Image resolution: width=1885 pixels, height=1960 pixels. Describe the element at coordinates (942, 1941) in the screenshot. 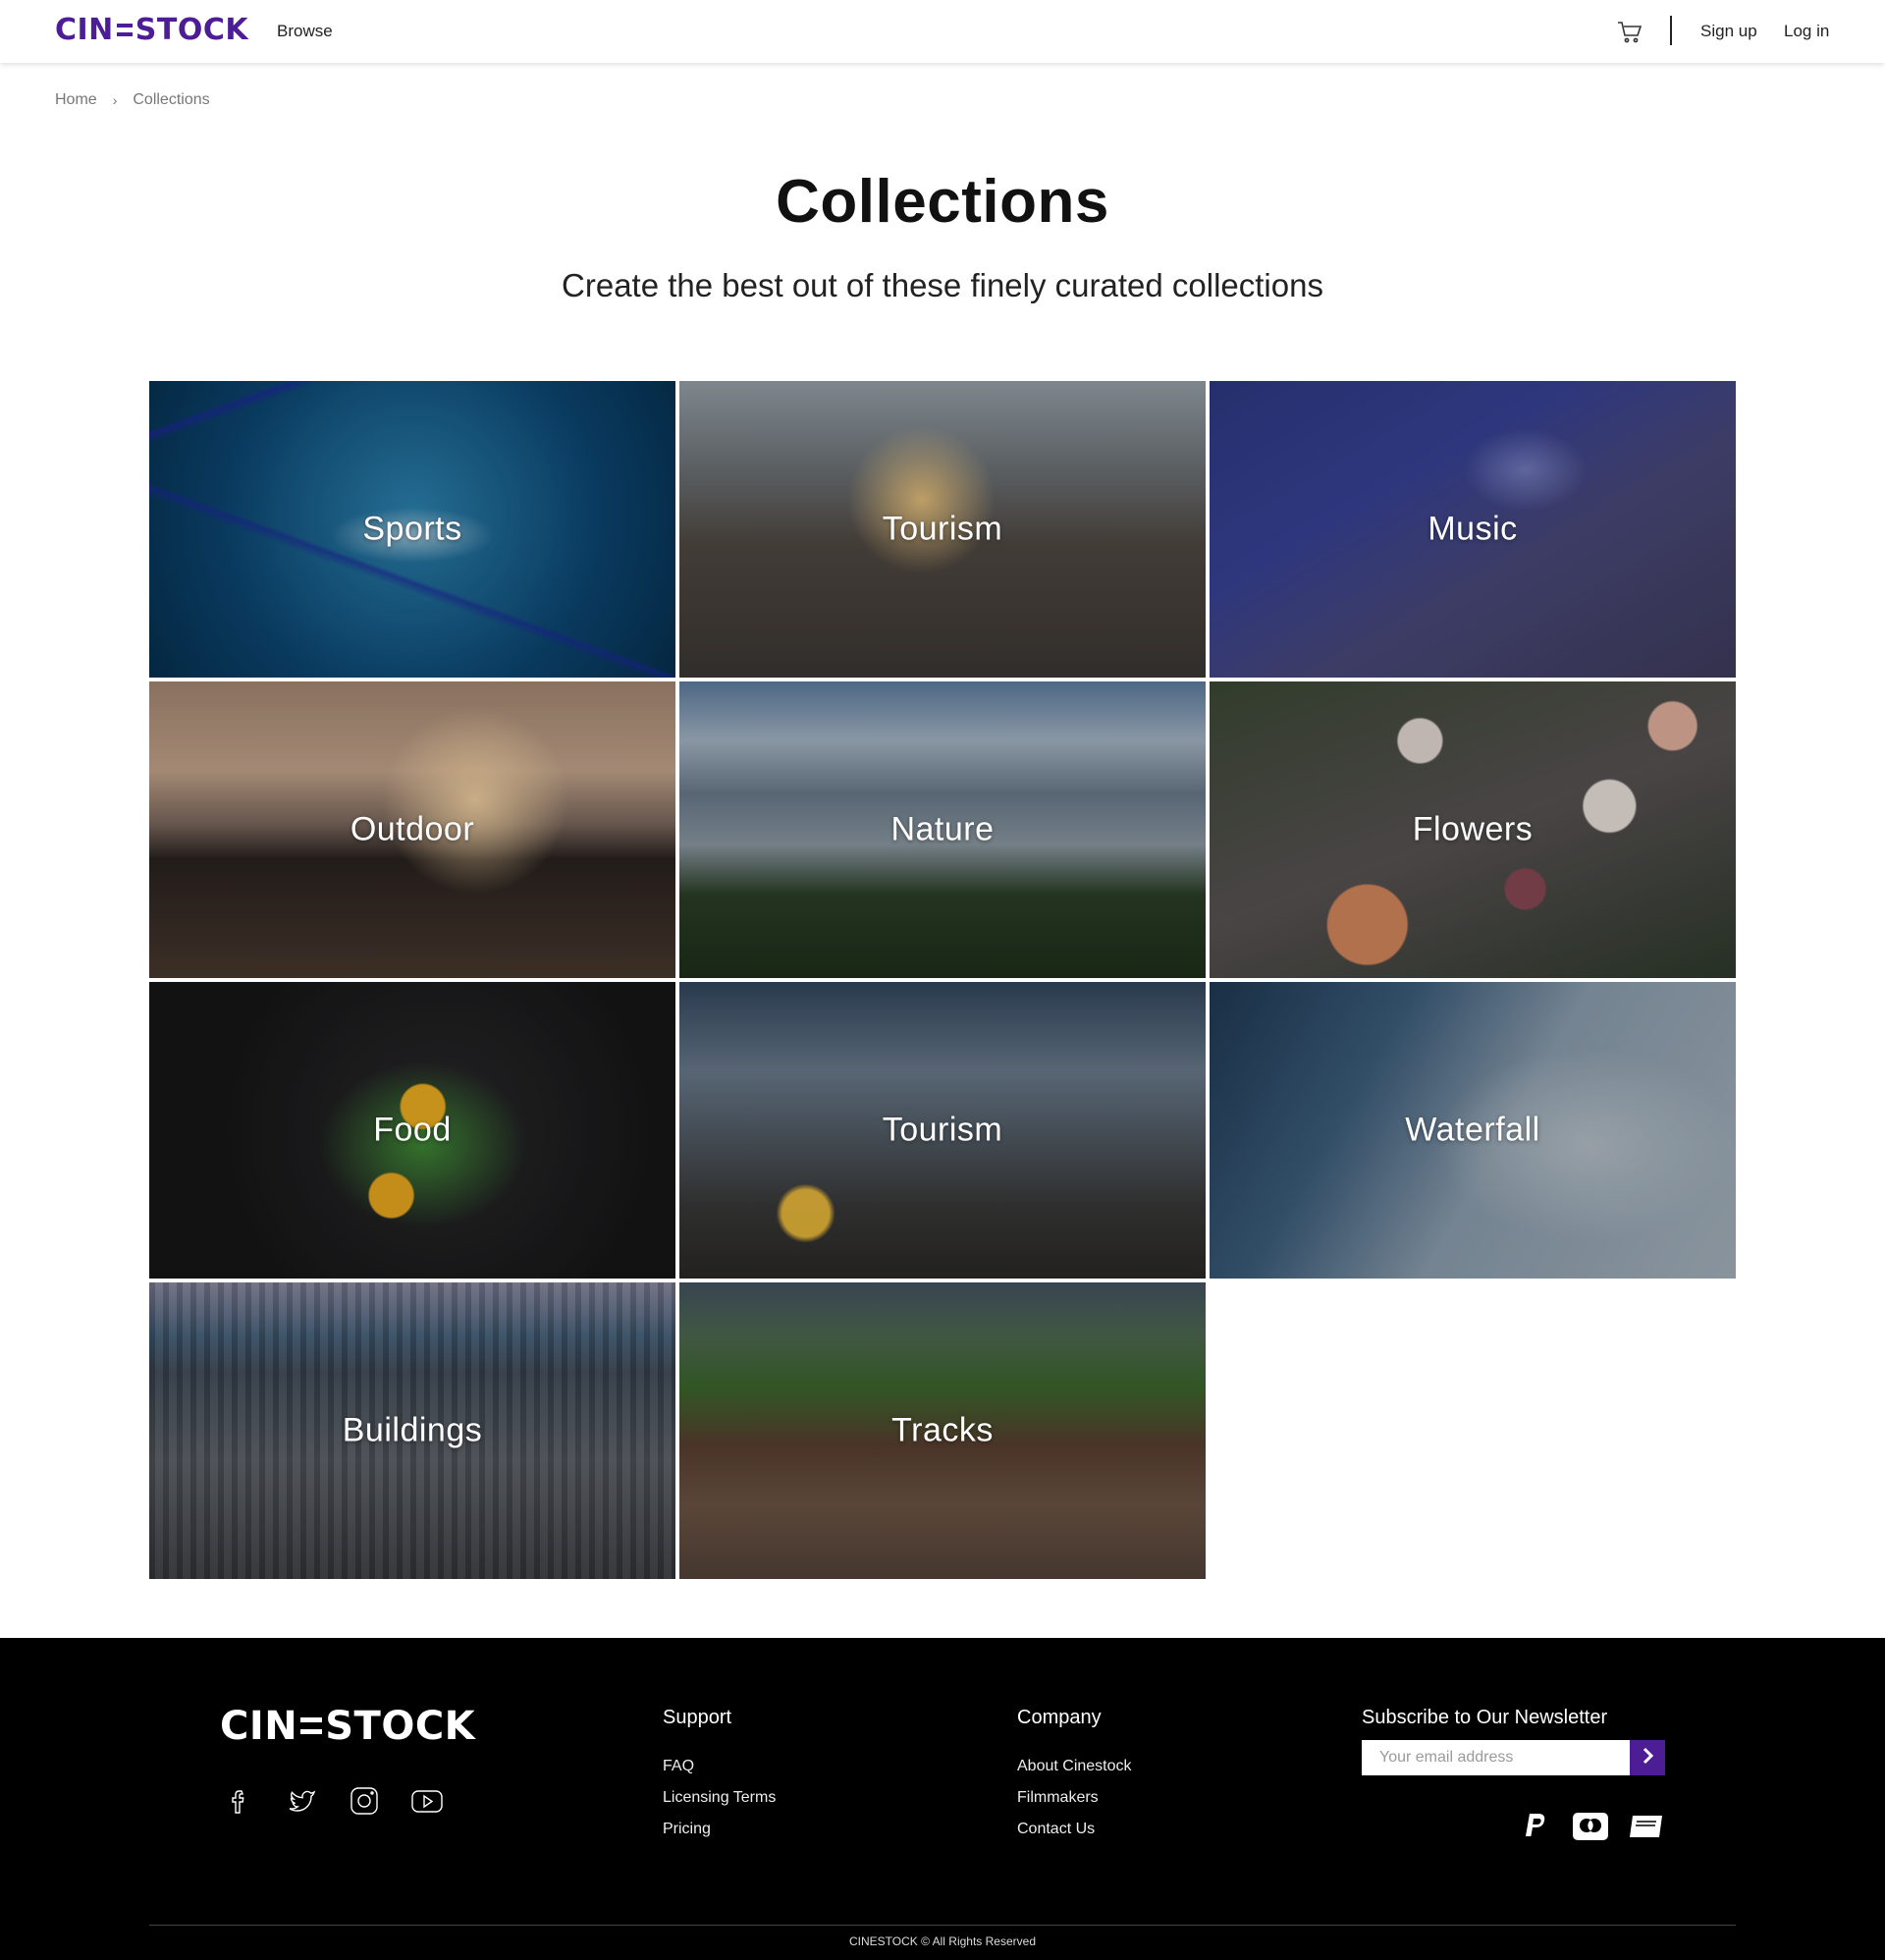

I see `copyright-text: CINESTOCK © All Rights Reserved` at that location.